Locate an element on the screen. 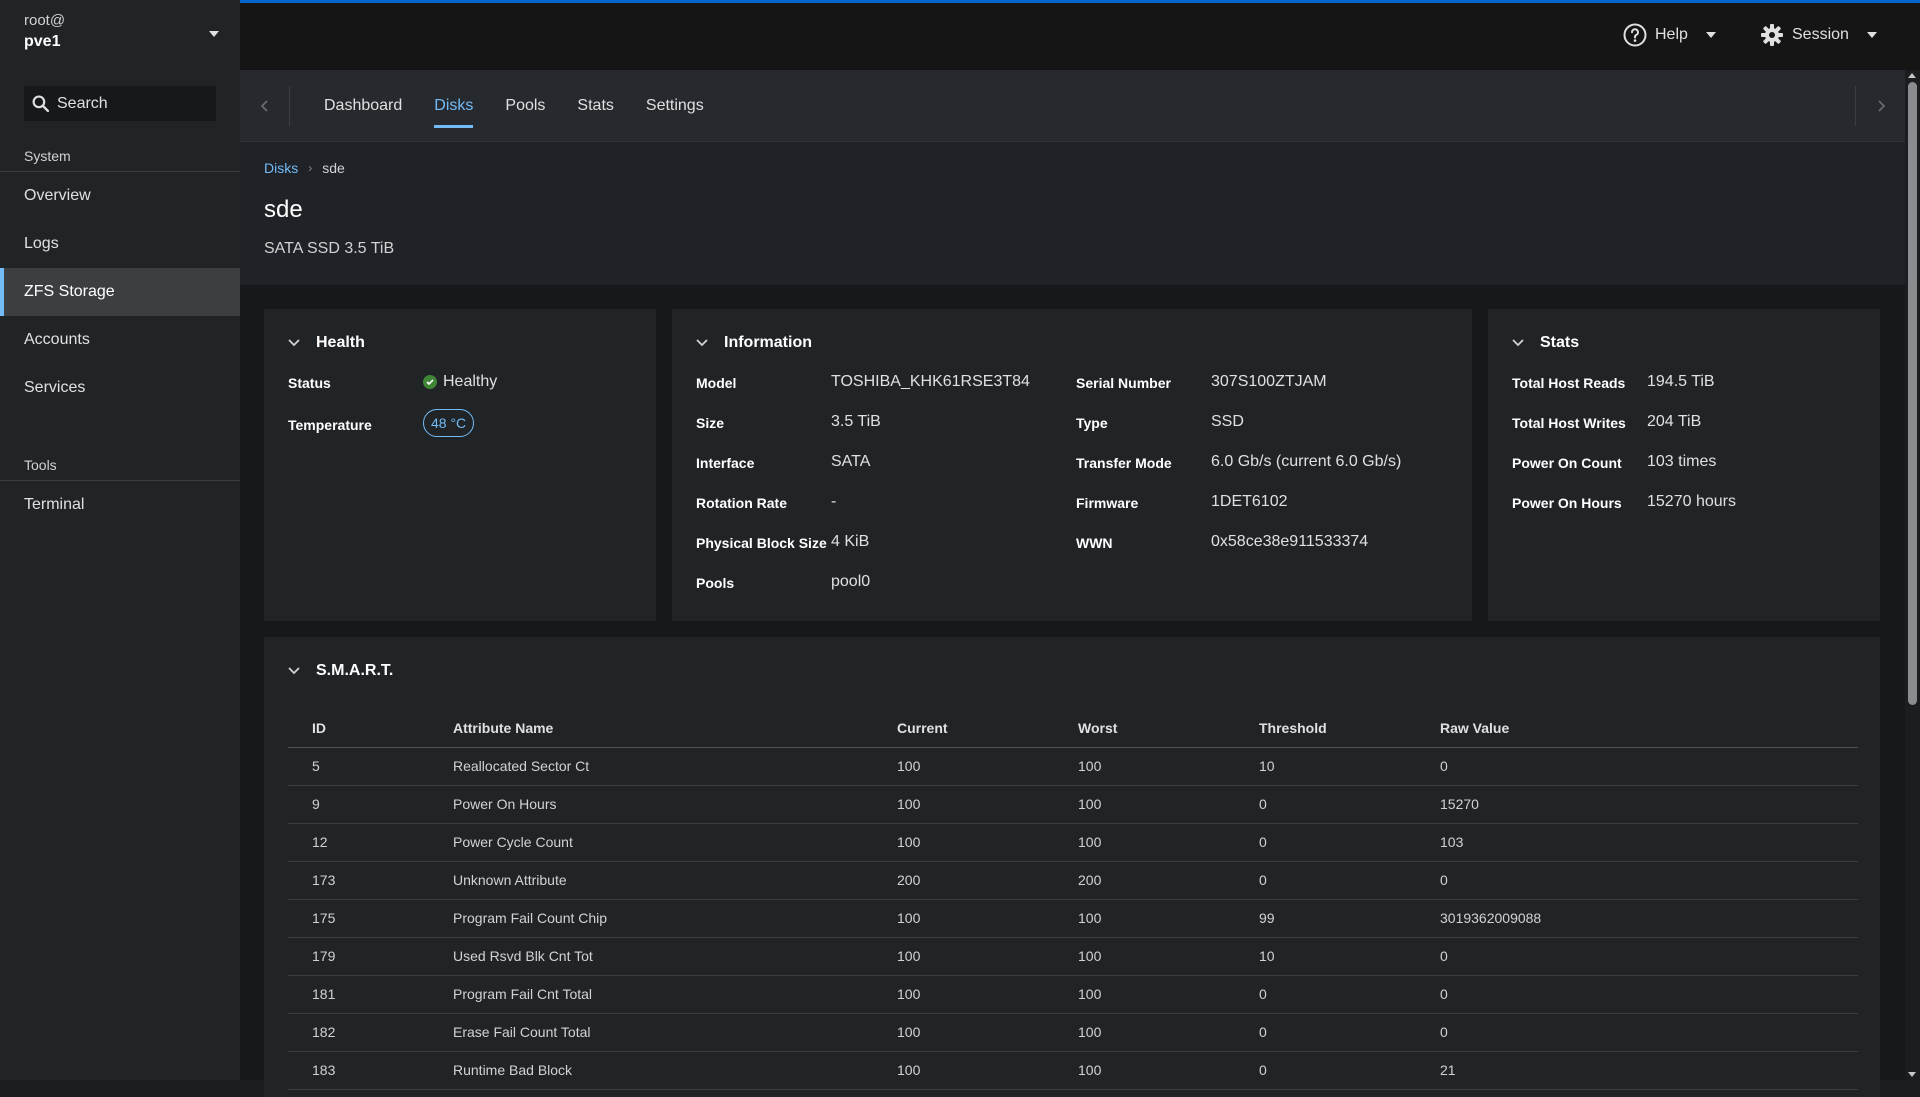  stats-value: 194.5 TiB is located at coordinates (1681, 381).